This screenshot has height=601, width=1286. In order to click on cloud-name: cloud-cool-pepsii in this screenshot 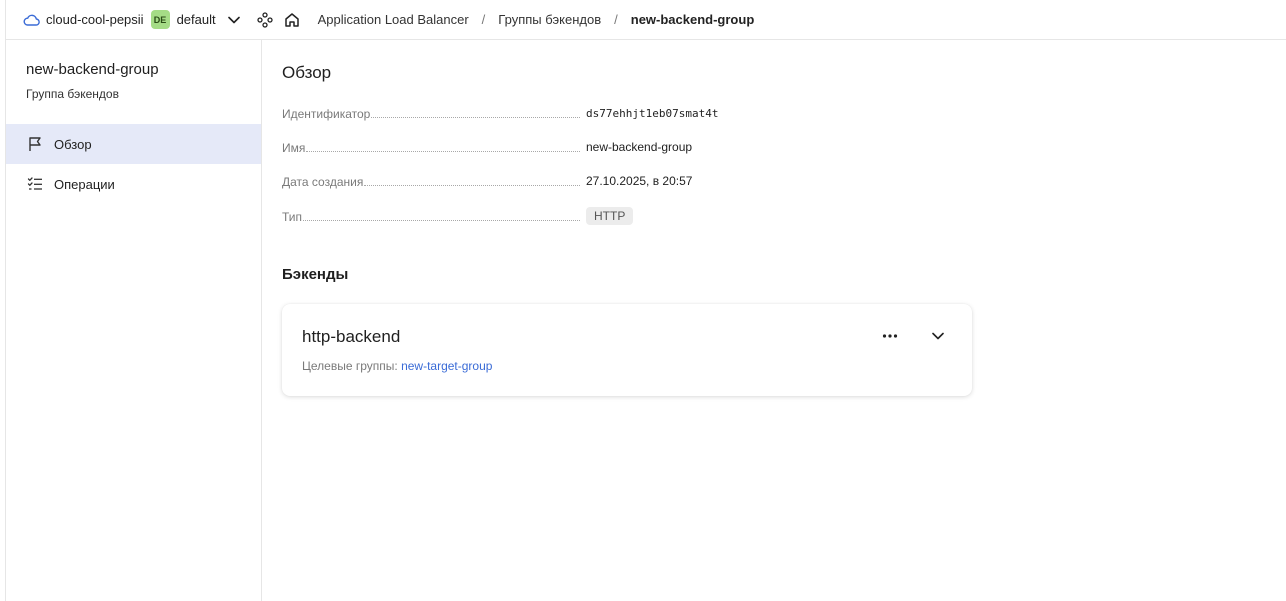, I will do `click(95, 19)`.